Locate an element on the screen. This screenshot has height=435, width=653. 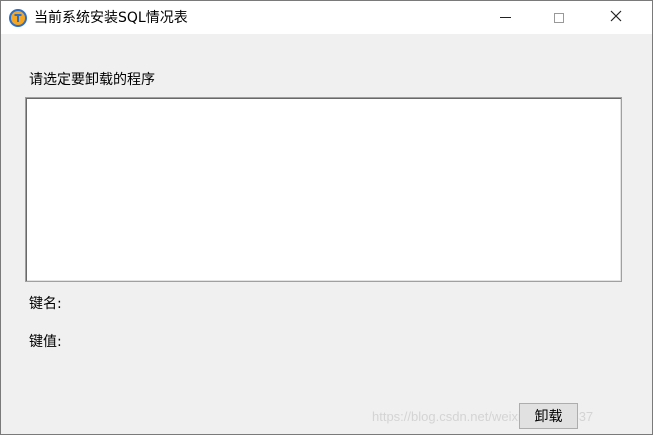
uninstall-button: 卸载 is located at coordinates (548, 416).